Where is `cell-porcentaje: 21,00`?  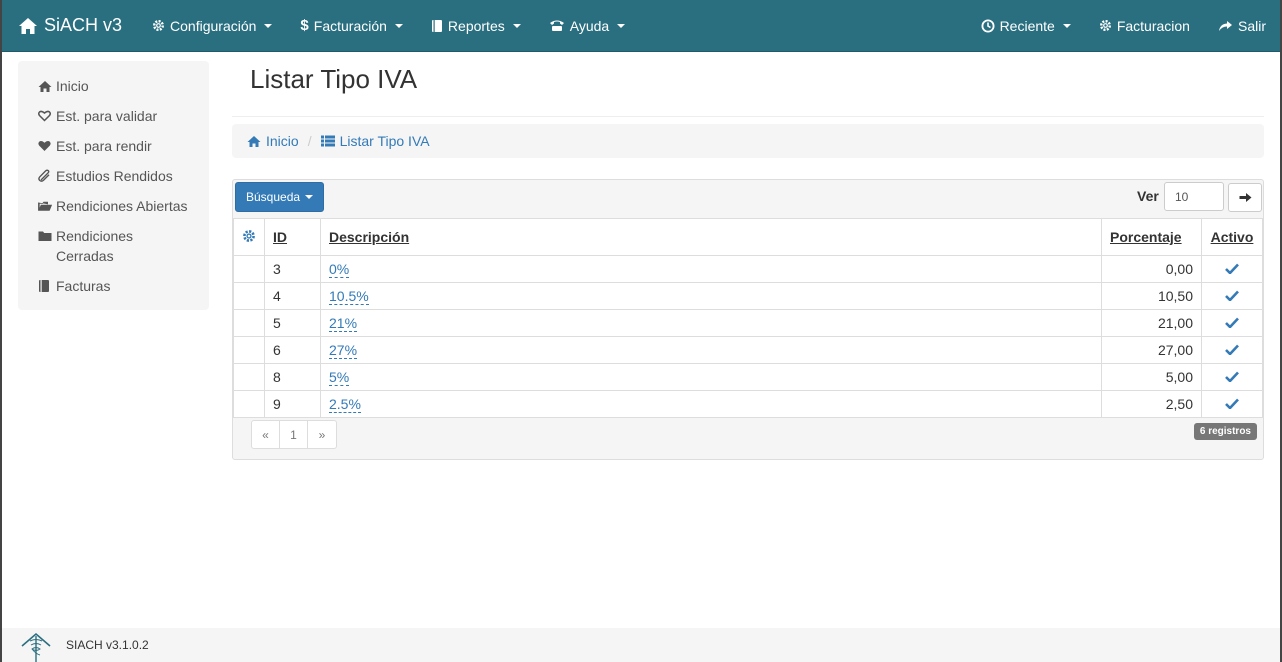
cell-porcentaje: 21,00 is located at coordinates (1151, 323).